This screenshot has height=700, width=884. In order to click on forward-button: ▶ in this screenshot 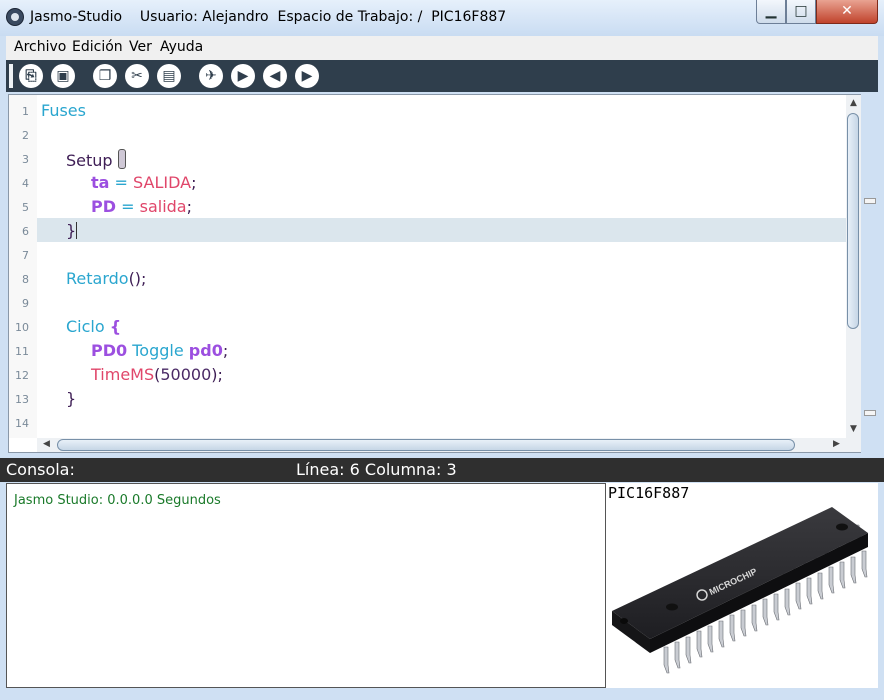, I will do `click(307, 76)`.